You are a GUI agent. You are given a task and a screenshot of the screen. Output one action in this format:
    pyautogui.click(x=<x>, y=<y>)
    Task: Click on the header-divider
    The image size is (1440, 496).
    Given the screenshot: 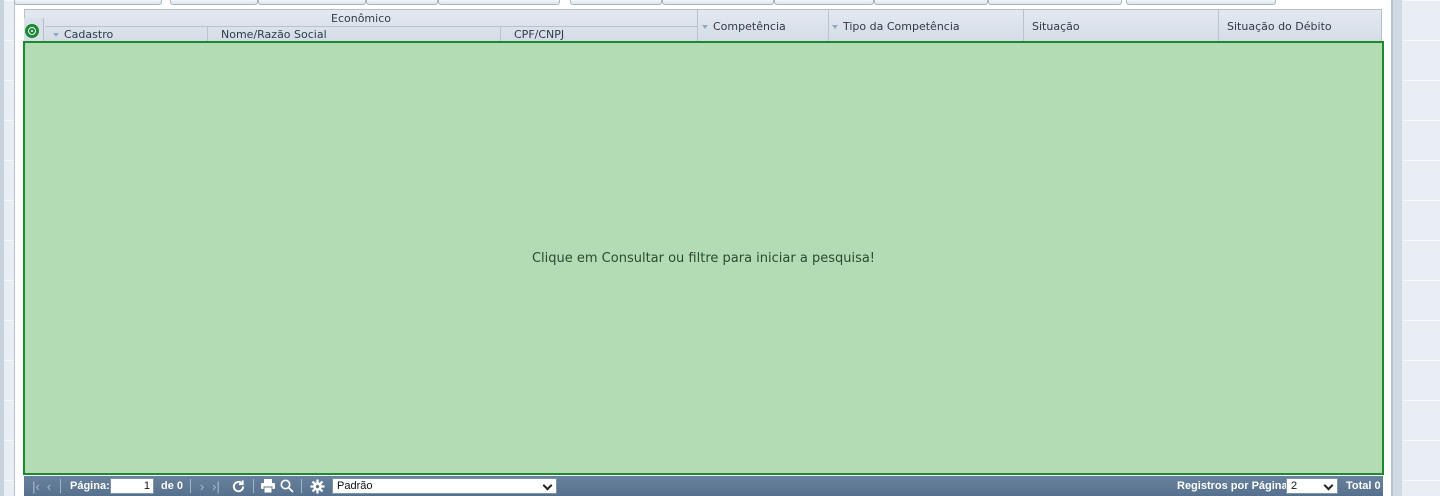 What is the action you would take?
    pyautogui.click(x=371, y=26)
    